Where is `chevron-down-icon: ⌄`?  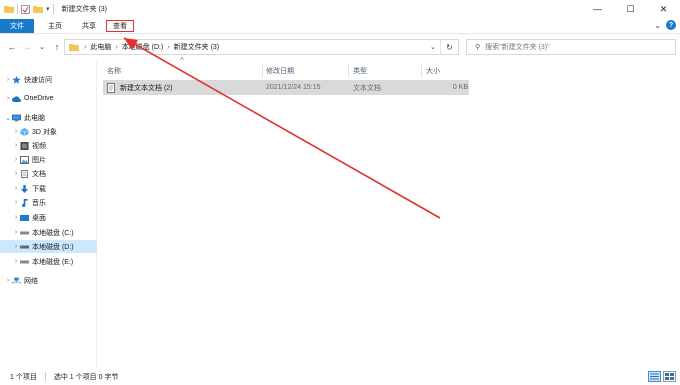 chevron-down-icon: ⌄ is located at coordinates (8, 118).